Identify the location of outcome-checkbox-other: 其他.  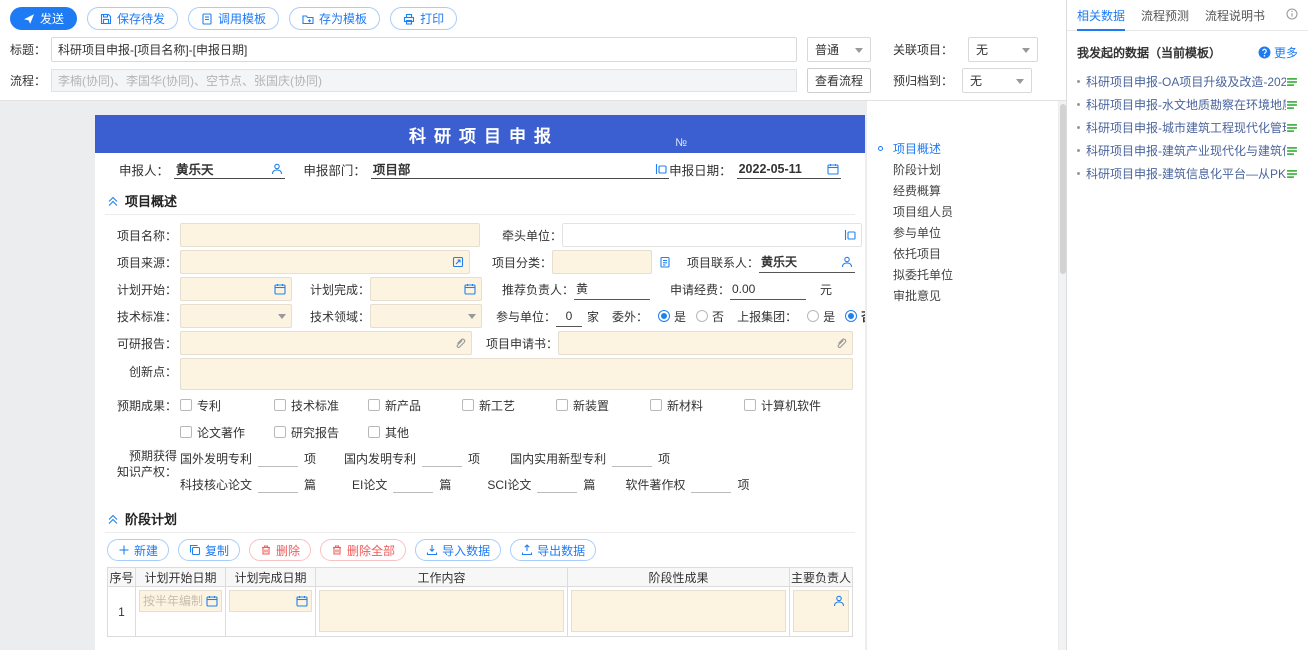
(415, 432).